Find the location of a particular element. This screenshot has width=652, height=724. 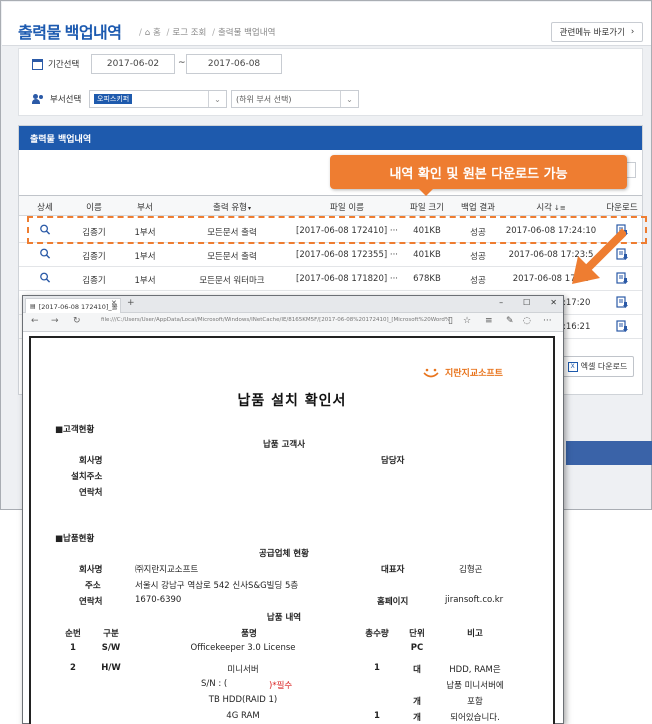

page-title: 출력물 백업내역 is located at coordinates (70, 33).